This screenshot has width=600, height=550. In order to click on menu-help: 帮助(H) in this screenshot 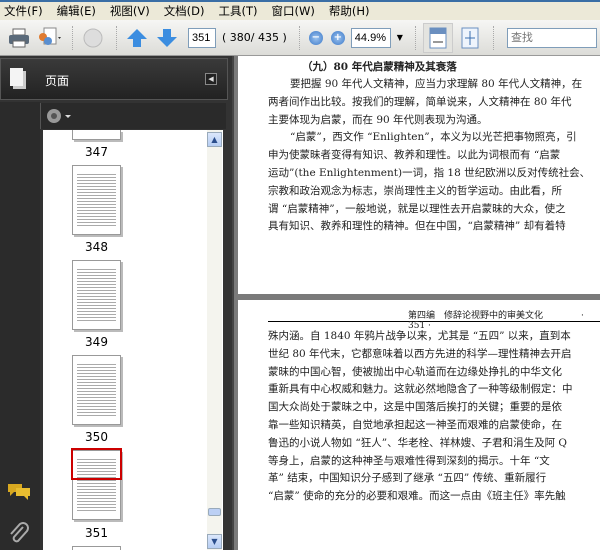, I will do `click(349, 11)`.